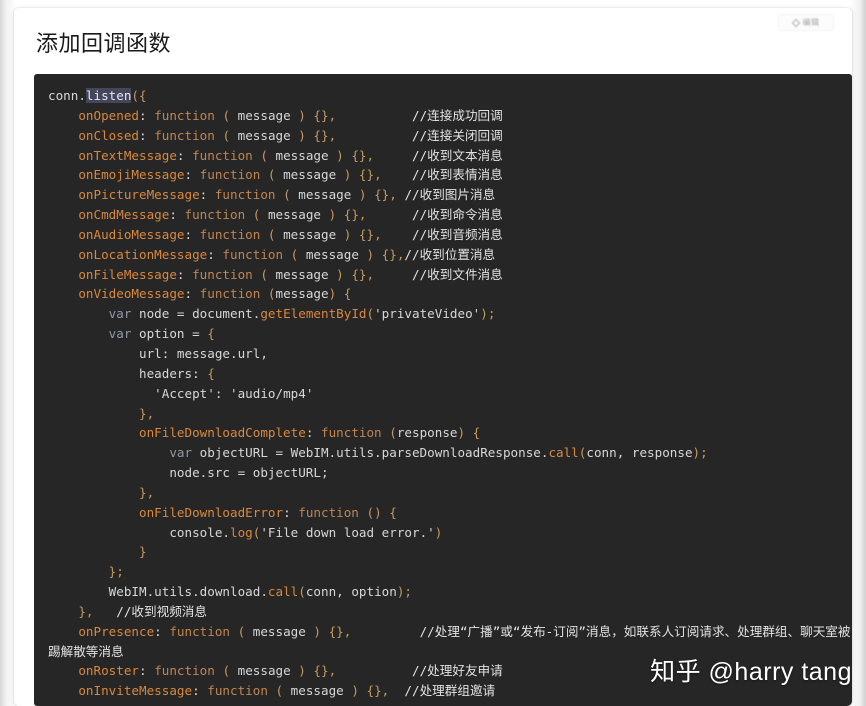 The image size is (866, 706). Describe the element at coordinates (131, 294) in the screenshot. I see `code-token-prop: onVideoMessage` at that location.